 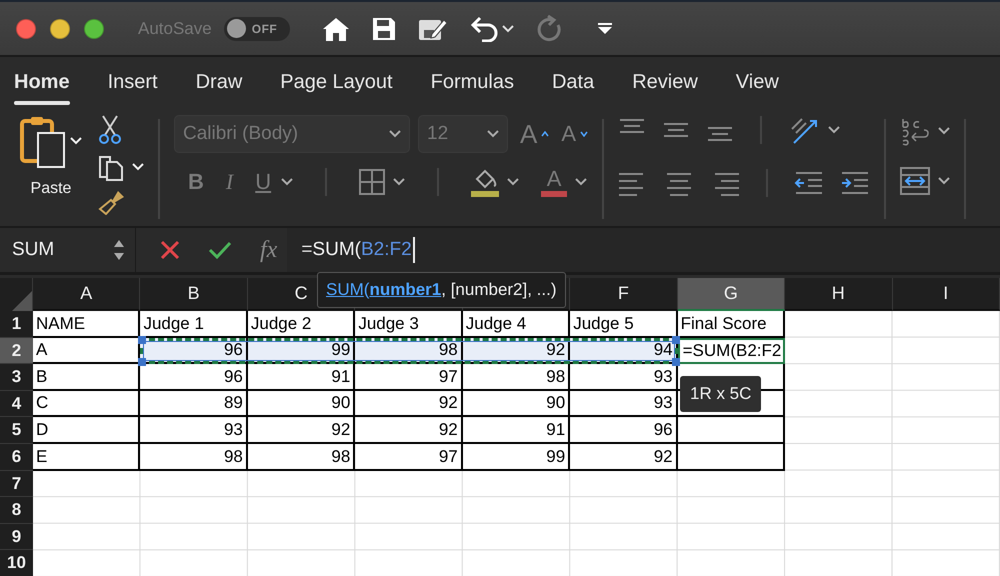 What do you see at coordinates (472, 83) in the screenshot?
I see `ribbon-tab: Formulas` at bounding box center [472, 83].